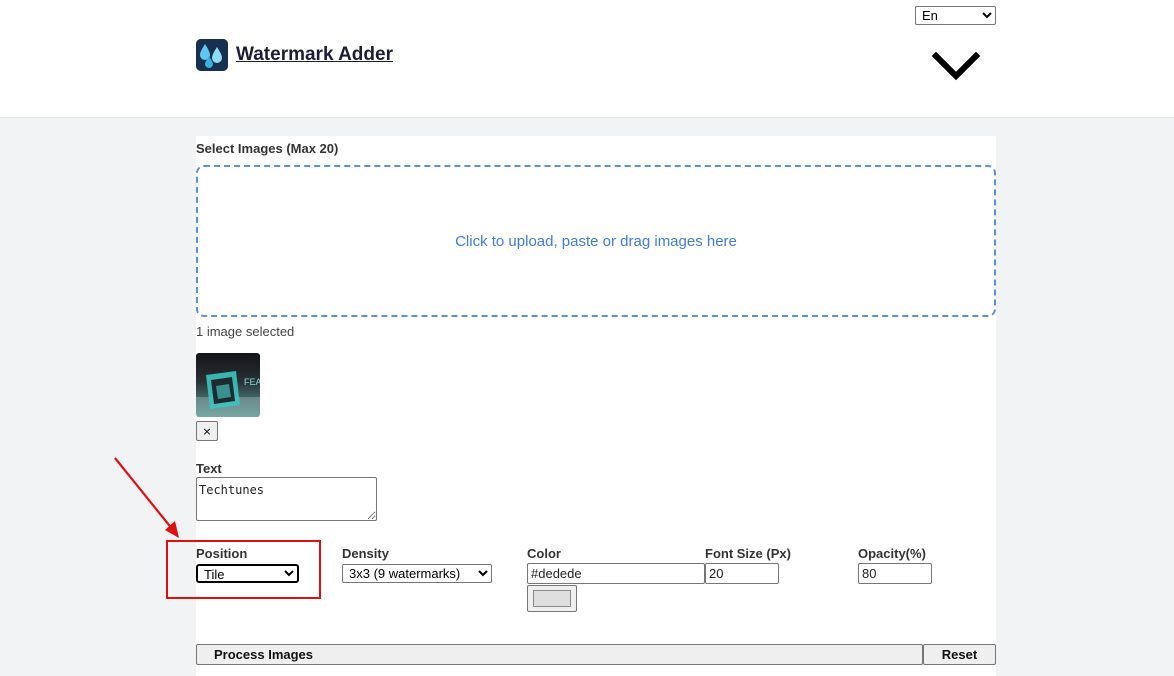 This screenshot has width=1174, height=676. What do you see at coordinates (245, 331) in the screenshot?
I see `selected-count-text: 1 image selected` at bounding box center [245, 331].